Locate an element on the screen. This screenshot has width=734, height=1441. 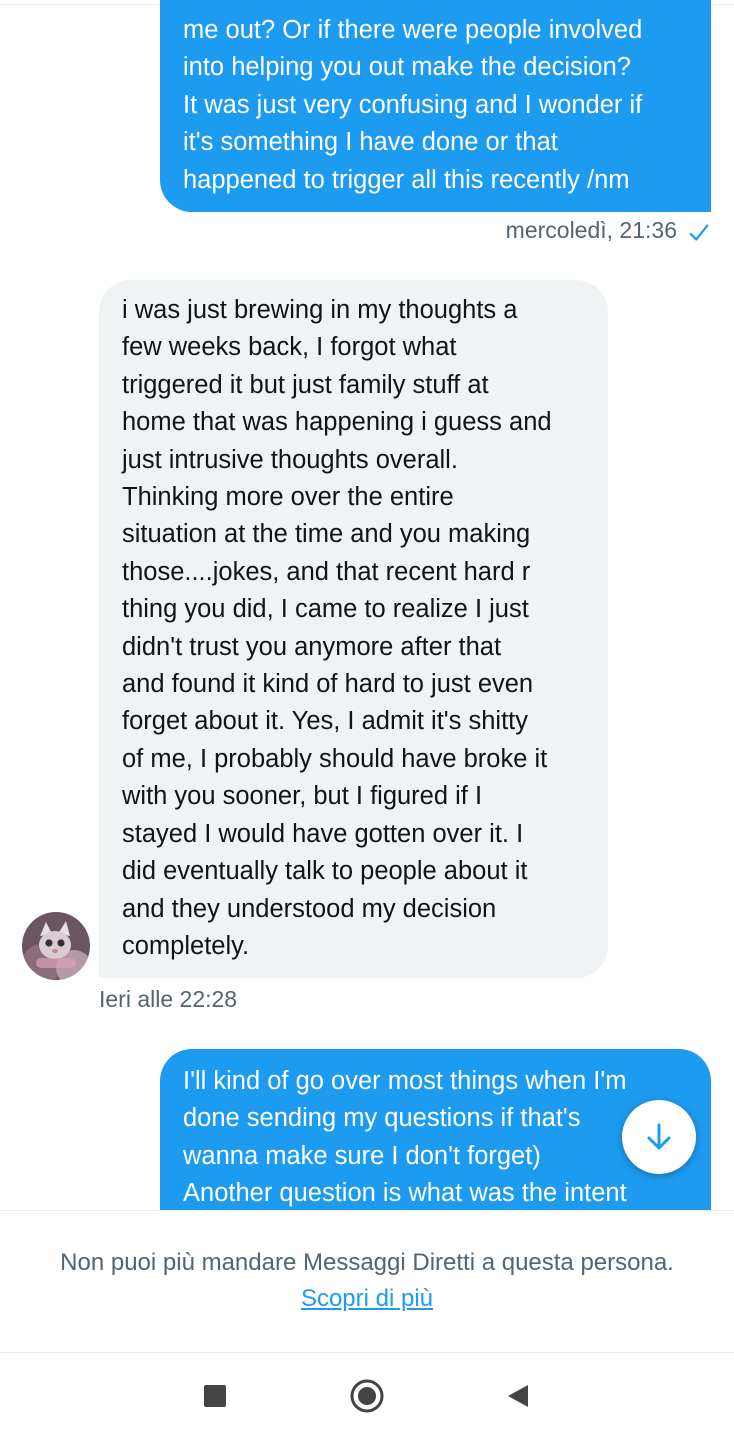
back-button is located at coordinates (518, 1396).